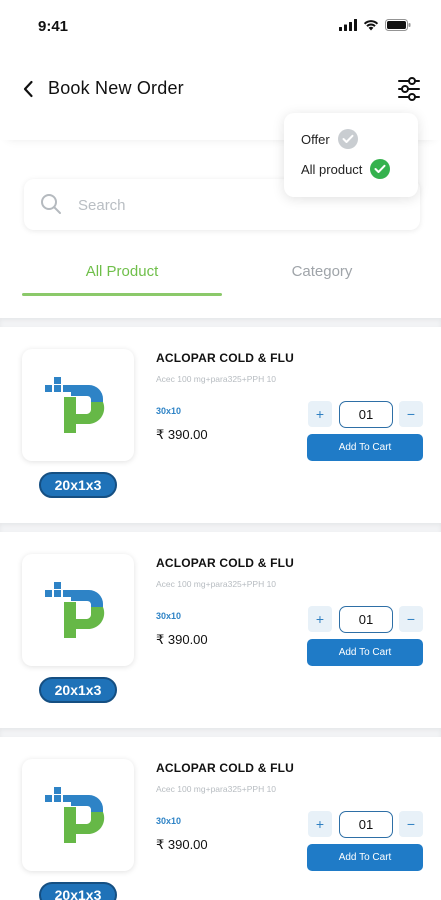 The height and width of the screenshot is (900, 441). I want to click on filter-dropdown: Offer All product, so click(351, 155).